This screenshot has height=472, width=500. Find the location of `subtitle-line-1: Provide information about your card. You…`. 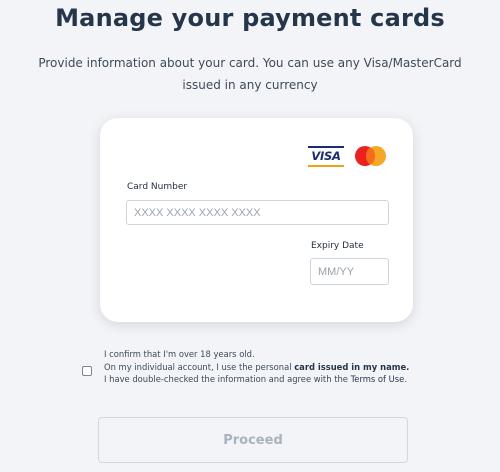

subtitle-line-1: Provide information about your card. You… is located at coordinates (250, 63).